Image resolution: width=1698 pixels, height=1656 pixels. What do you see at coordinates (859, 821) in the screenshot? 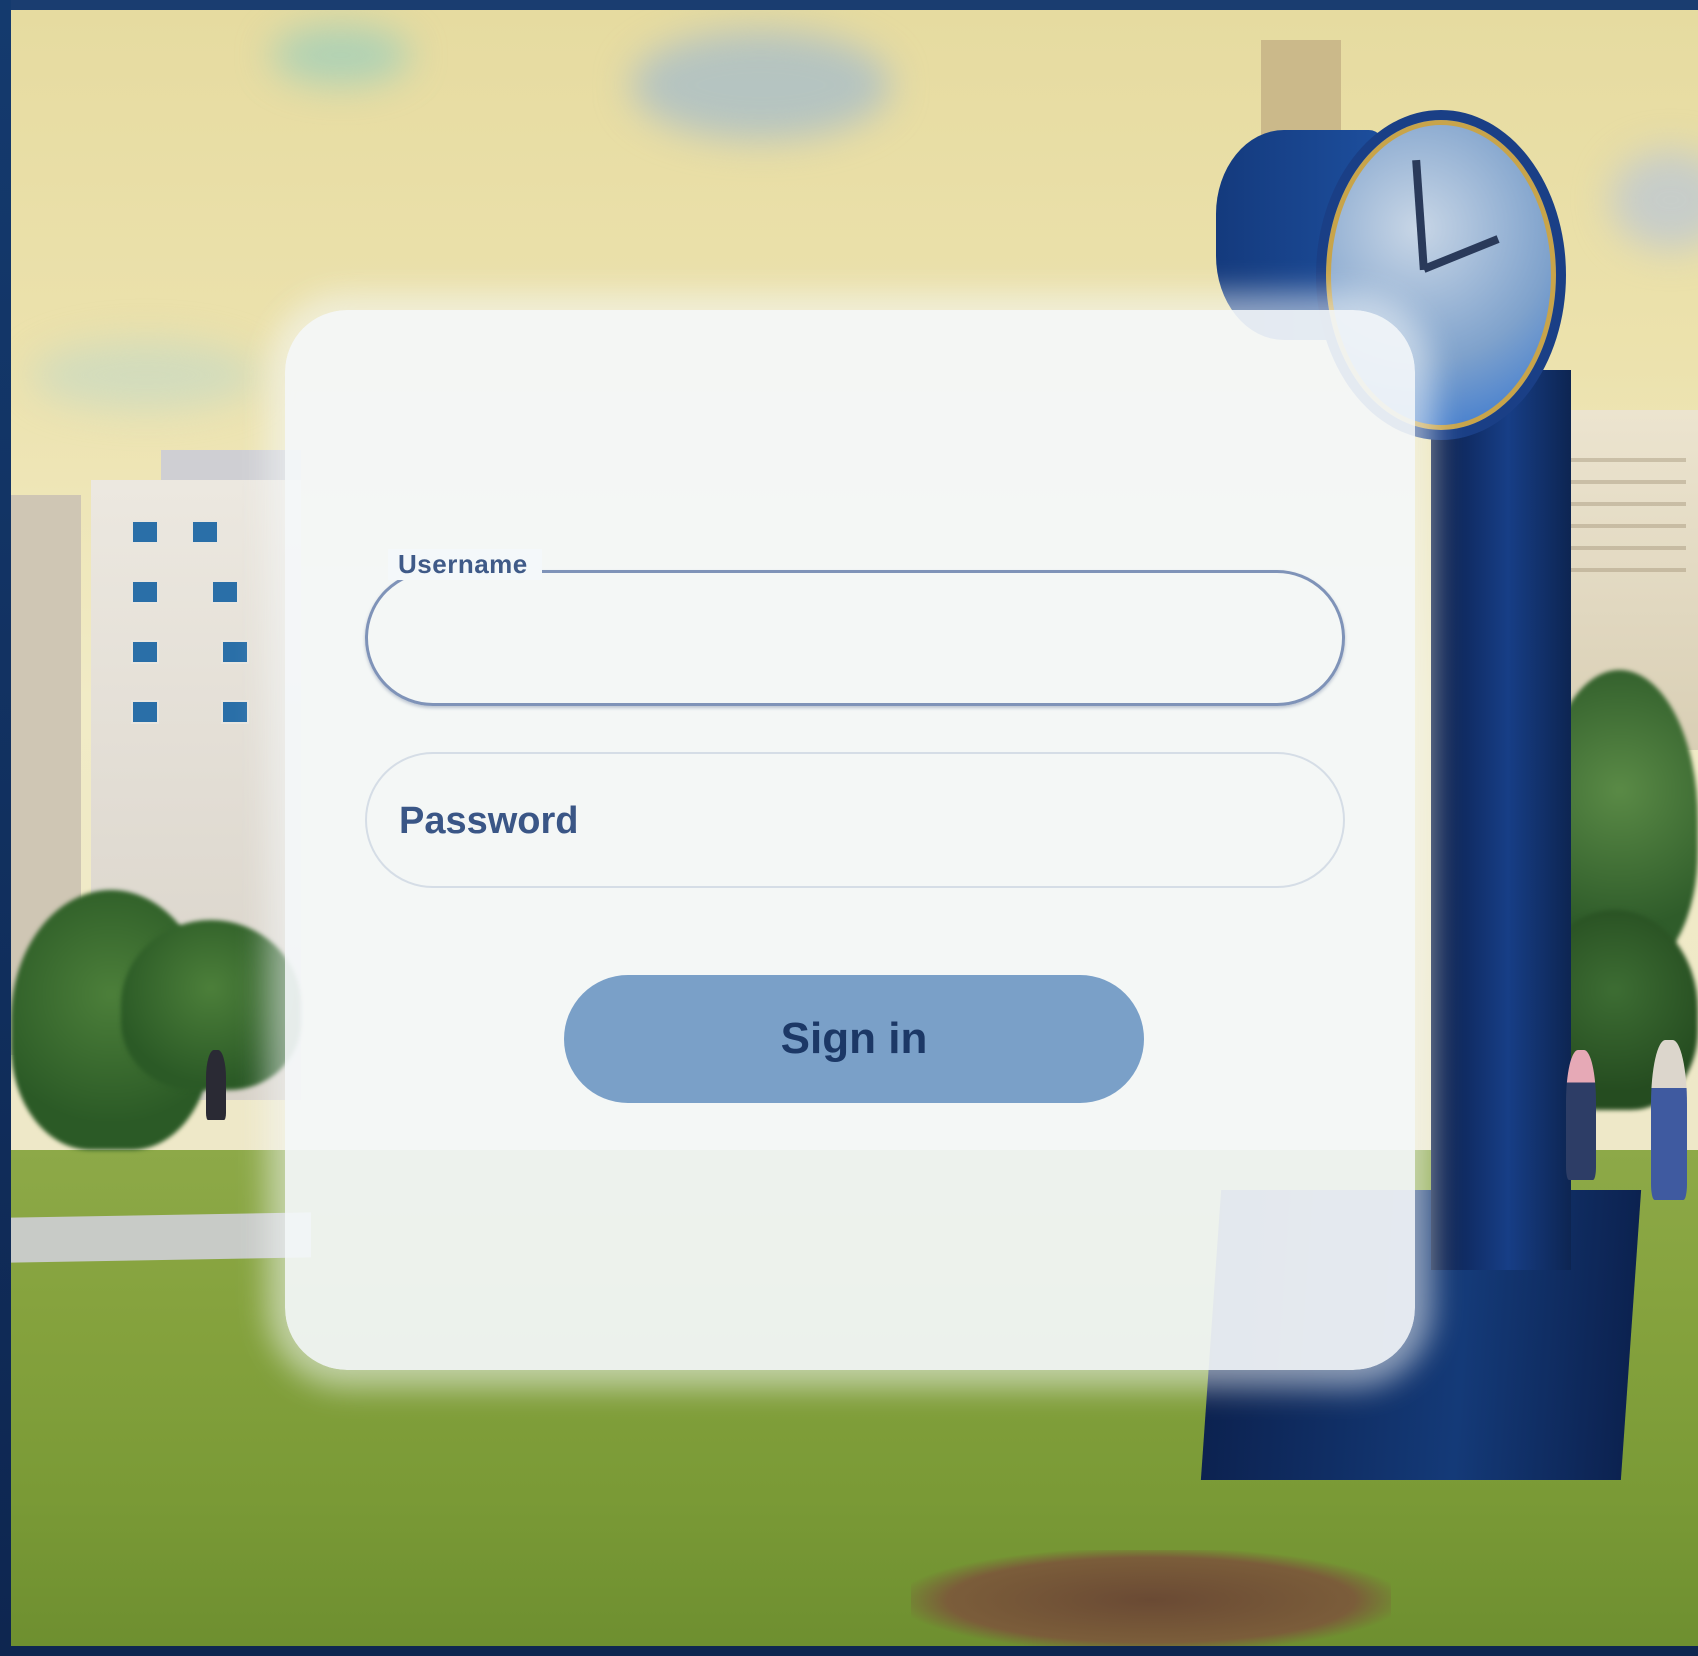
I see `password-input` at bounding box center [859, 821].